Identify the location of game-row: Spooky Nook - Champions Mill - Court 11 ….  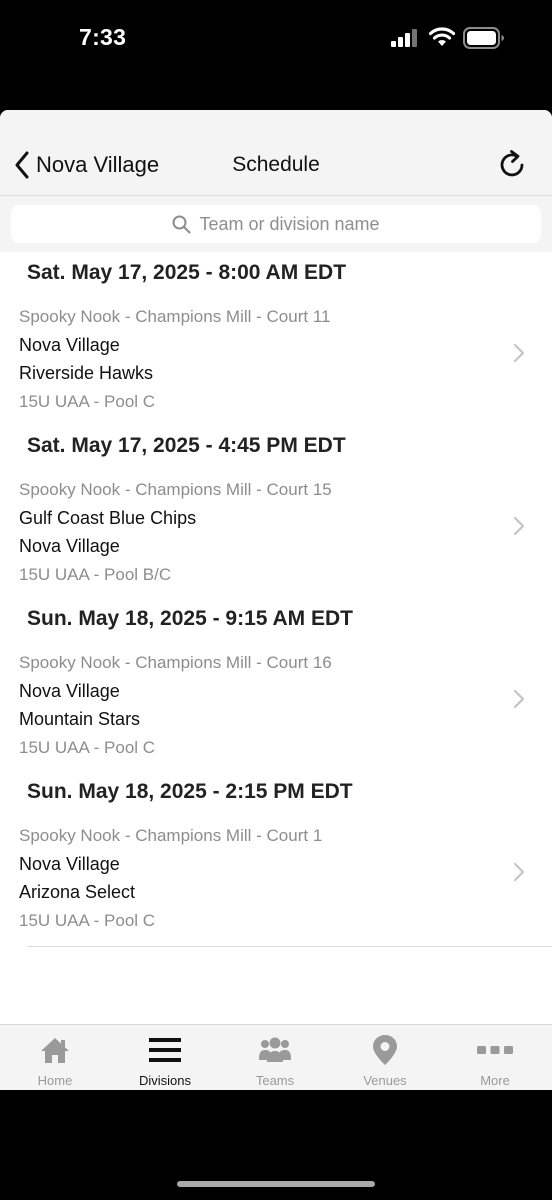
(276, 366).